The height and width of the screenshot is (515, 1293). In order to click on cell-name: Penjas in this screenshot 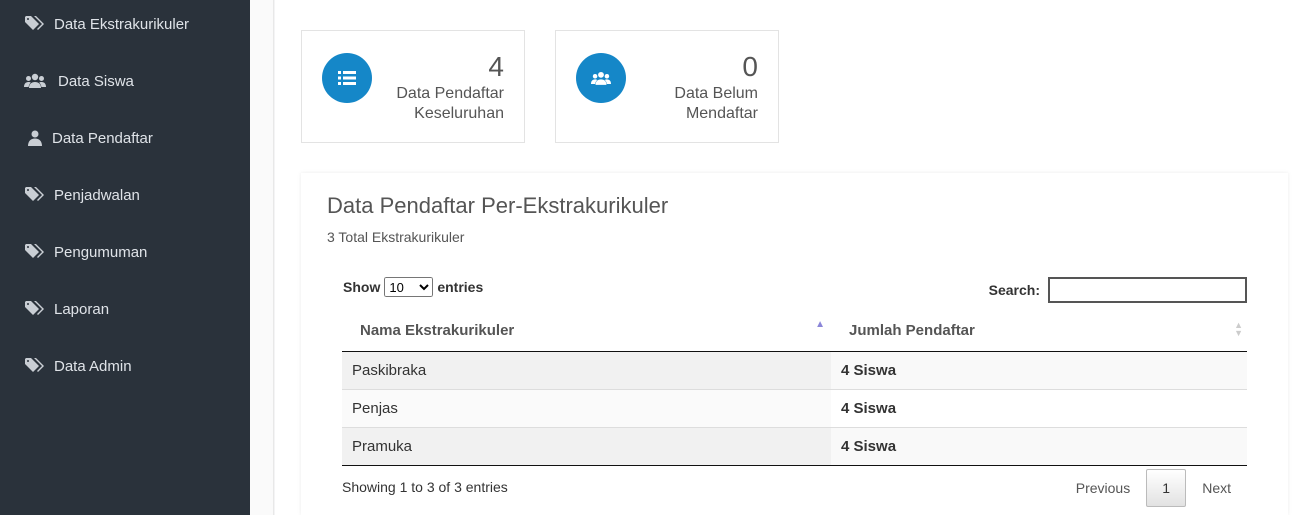, I will do `click(586, 408)`.